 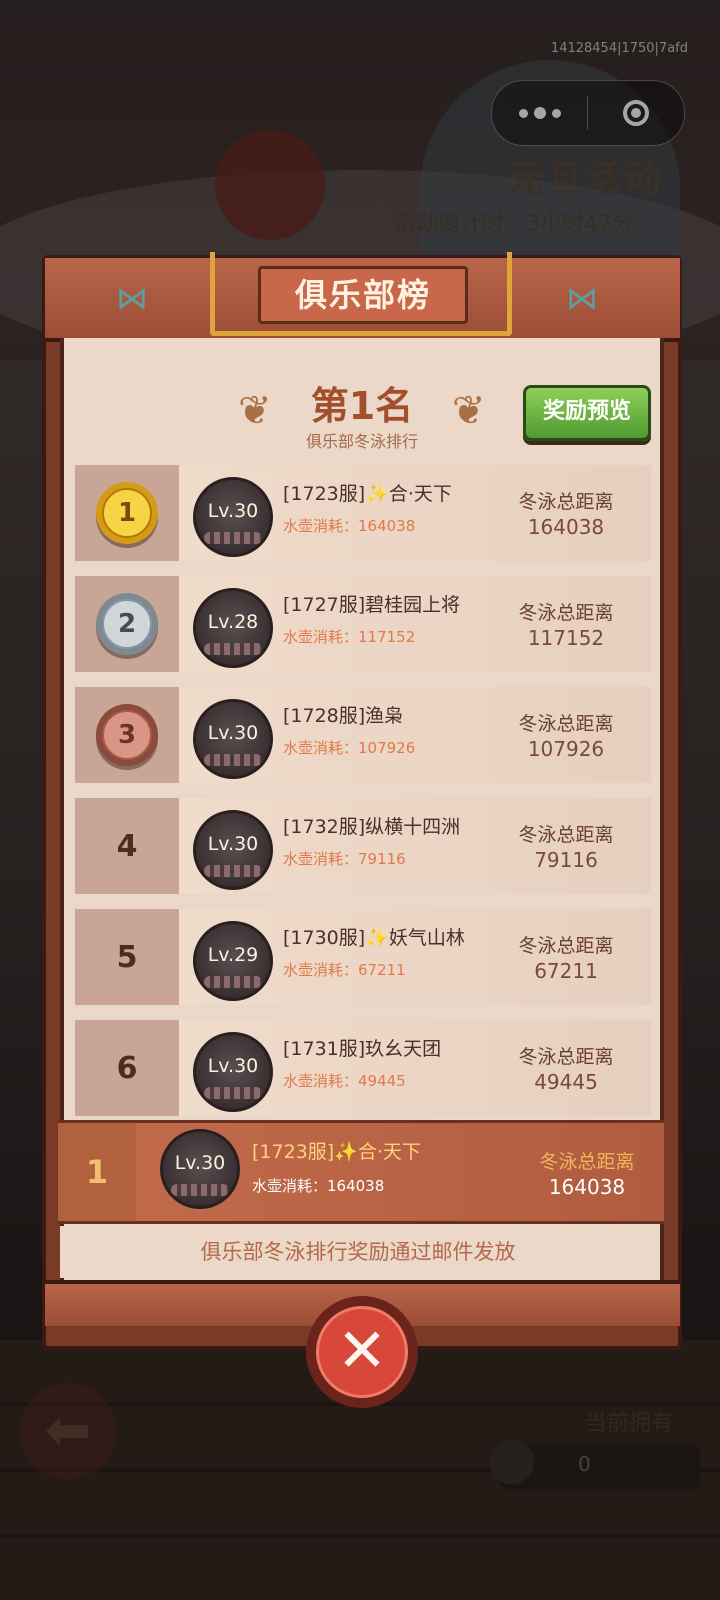 I want to click on club-name: [1731服]玖幺天团, so click(x=362, y=1049).